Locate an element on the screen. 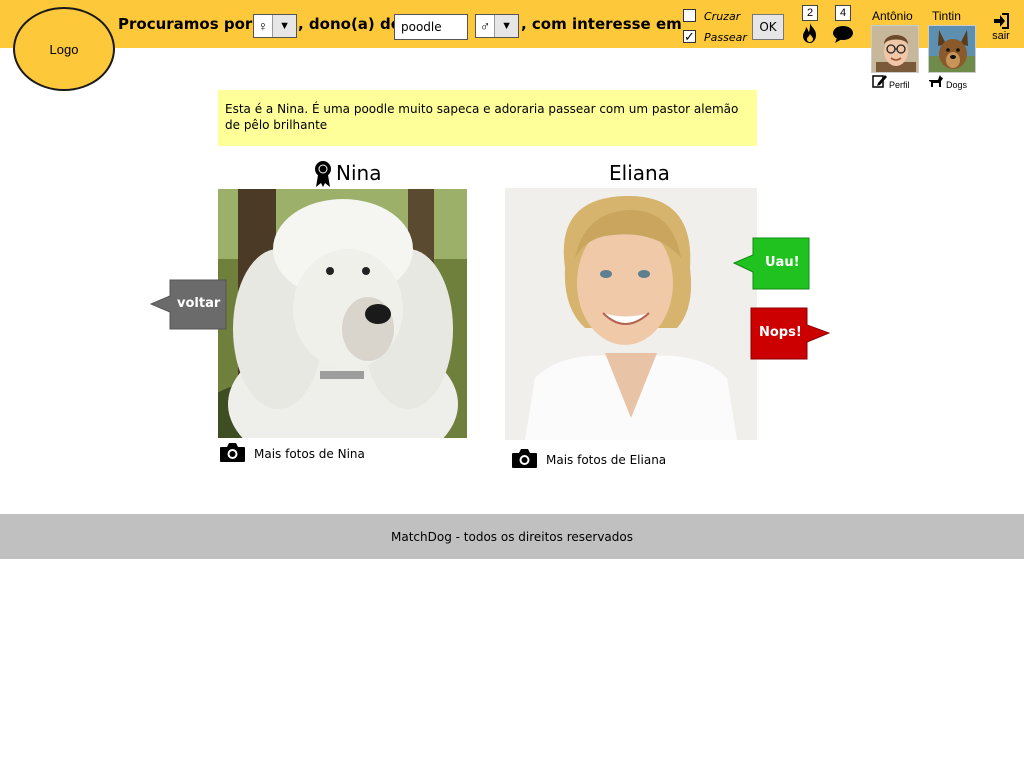 Image resolution: width=1024 pixels, height=768 pixels. footer: MatchDog - todos os direitos reservados is located at coordinates (512, 536).